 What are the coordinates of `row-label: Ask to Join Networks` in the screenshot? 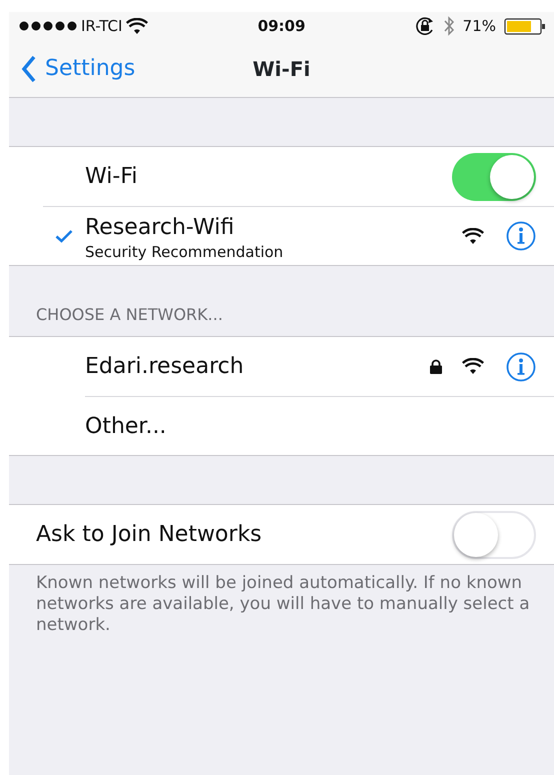 It's located at (149, 535).